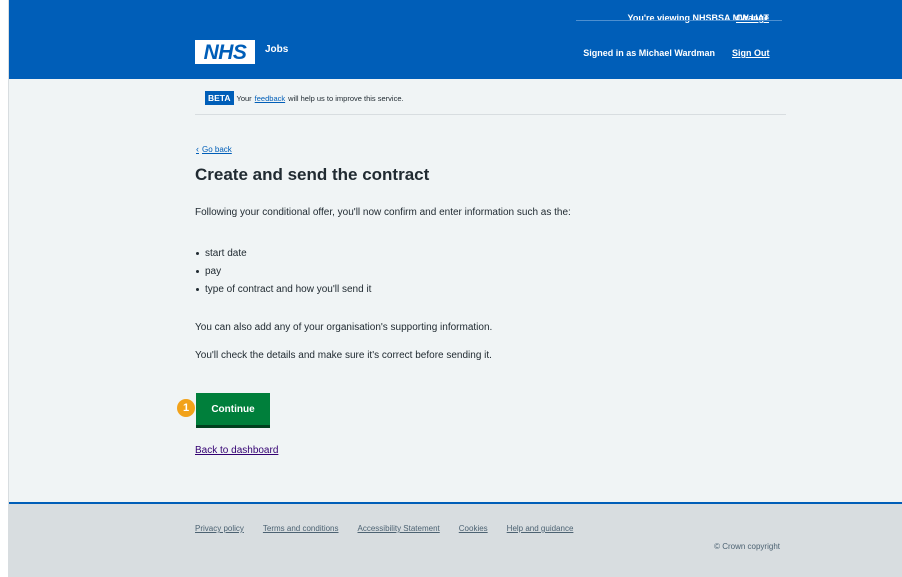 This screenshot has height=577, width=902. I want to click on terms-link: Terms and conditions, so click(301, 528).